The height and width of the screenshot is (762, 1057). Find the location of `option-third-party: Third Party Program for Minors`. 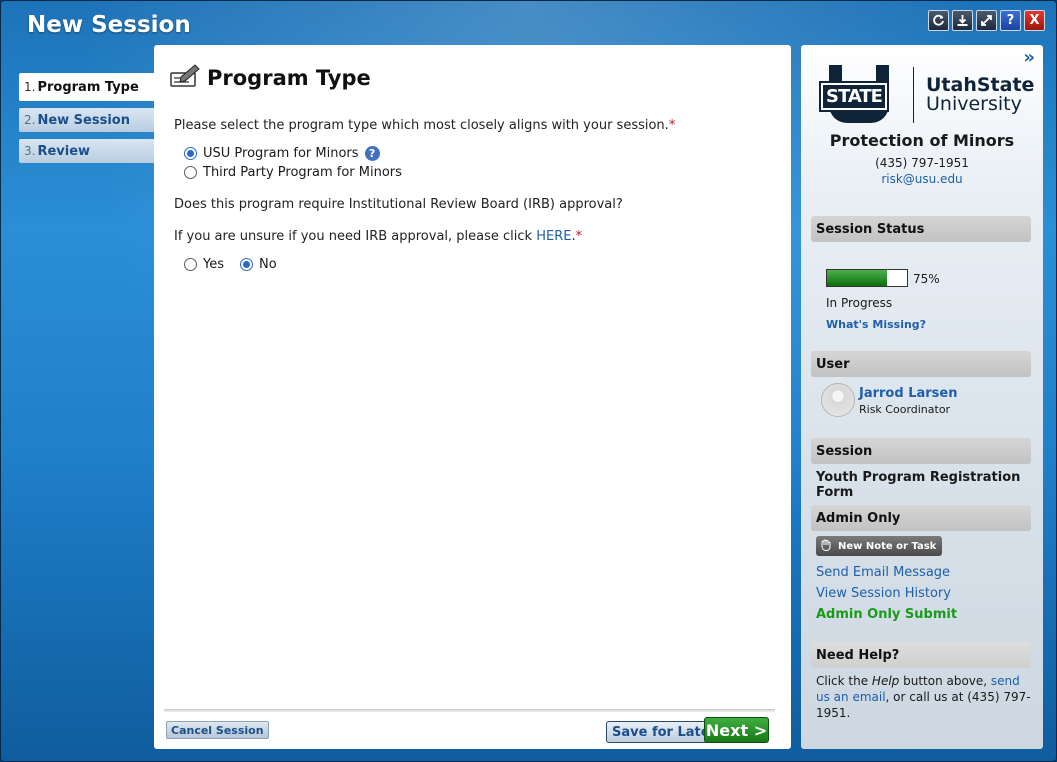

option-third-party: Third Party Program for Minors is located at coordinates (293, 172).